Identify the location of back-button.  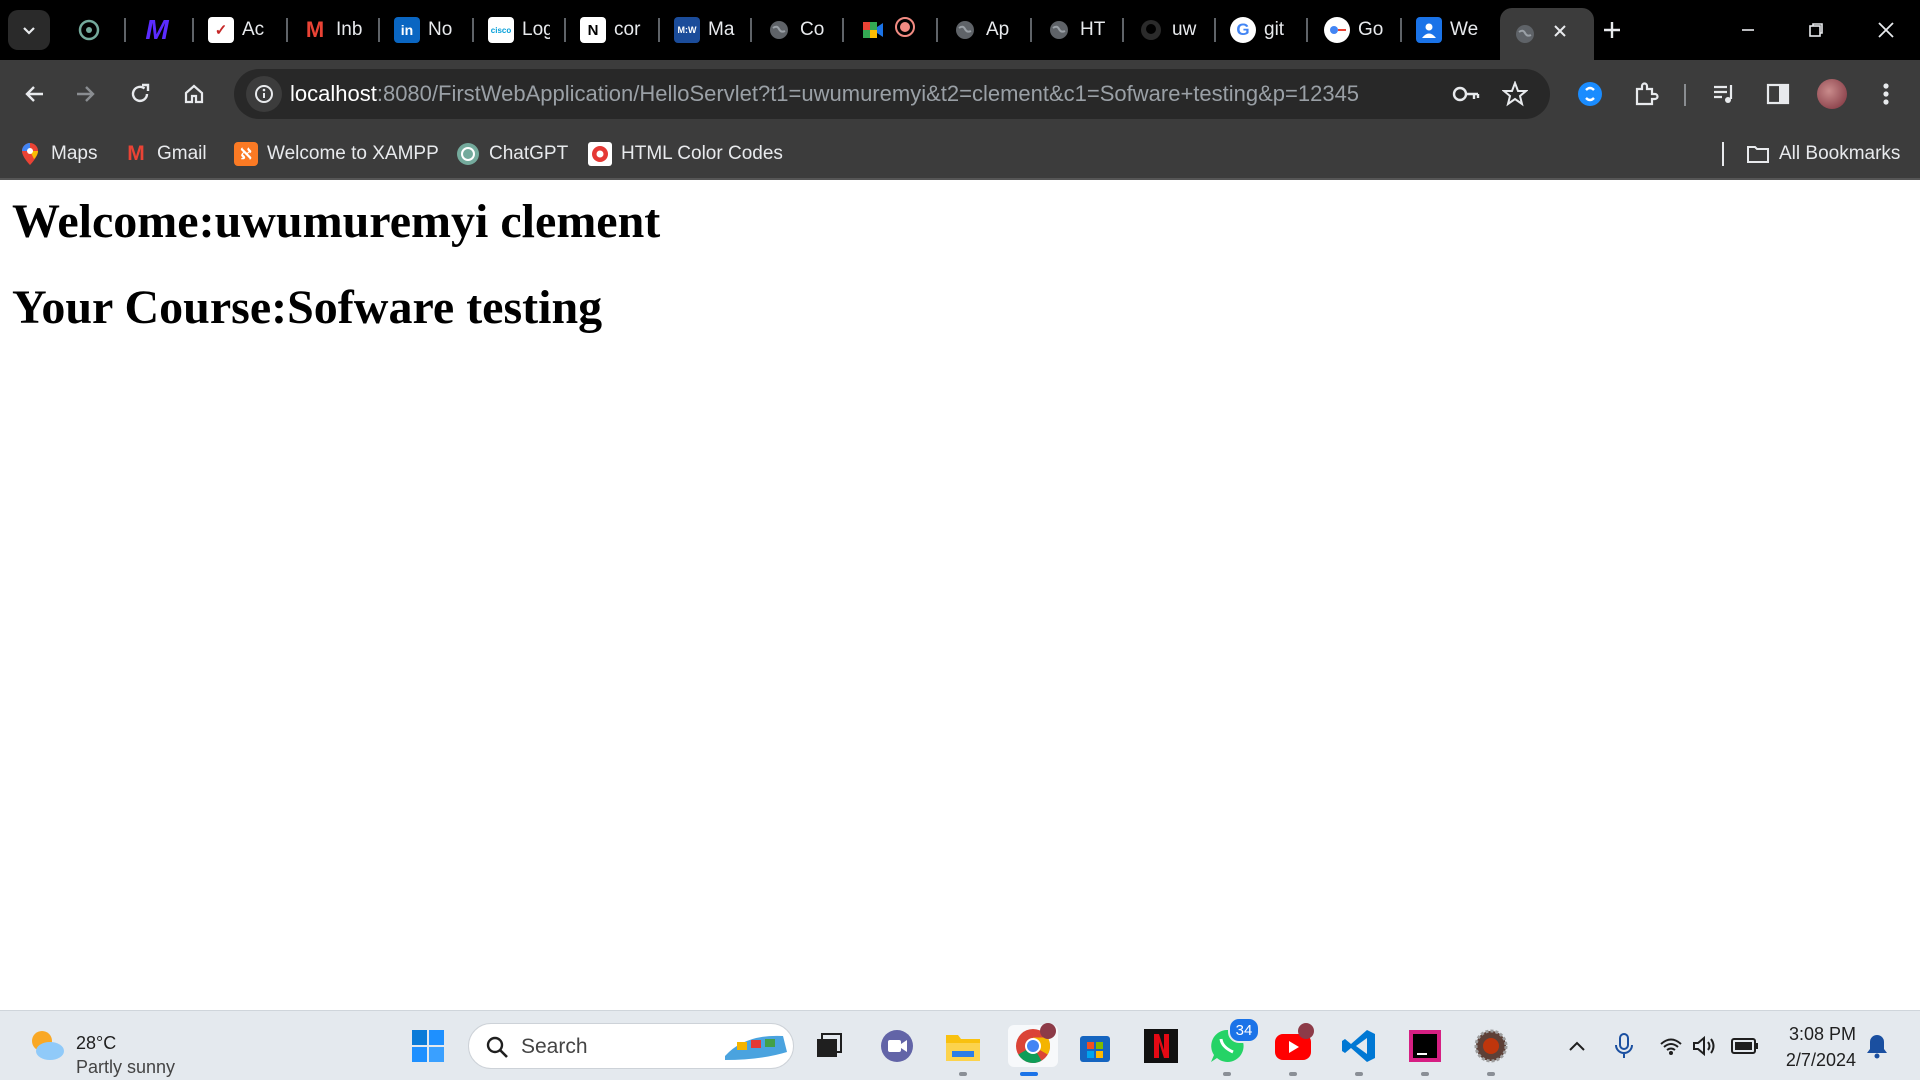
(34, 94).